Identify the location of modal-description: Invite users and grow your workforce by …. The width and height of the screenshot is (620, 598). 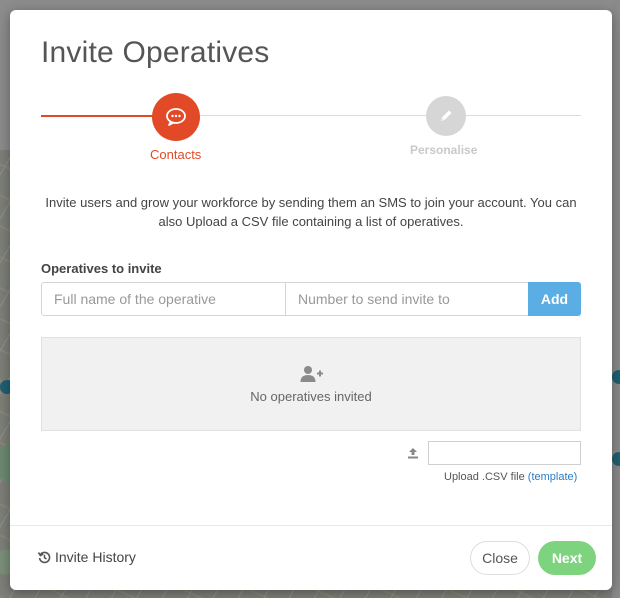
(311, 212).